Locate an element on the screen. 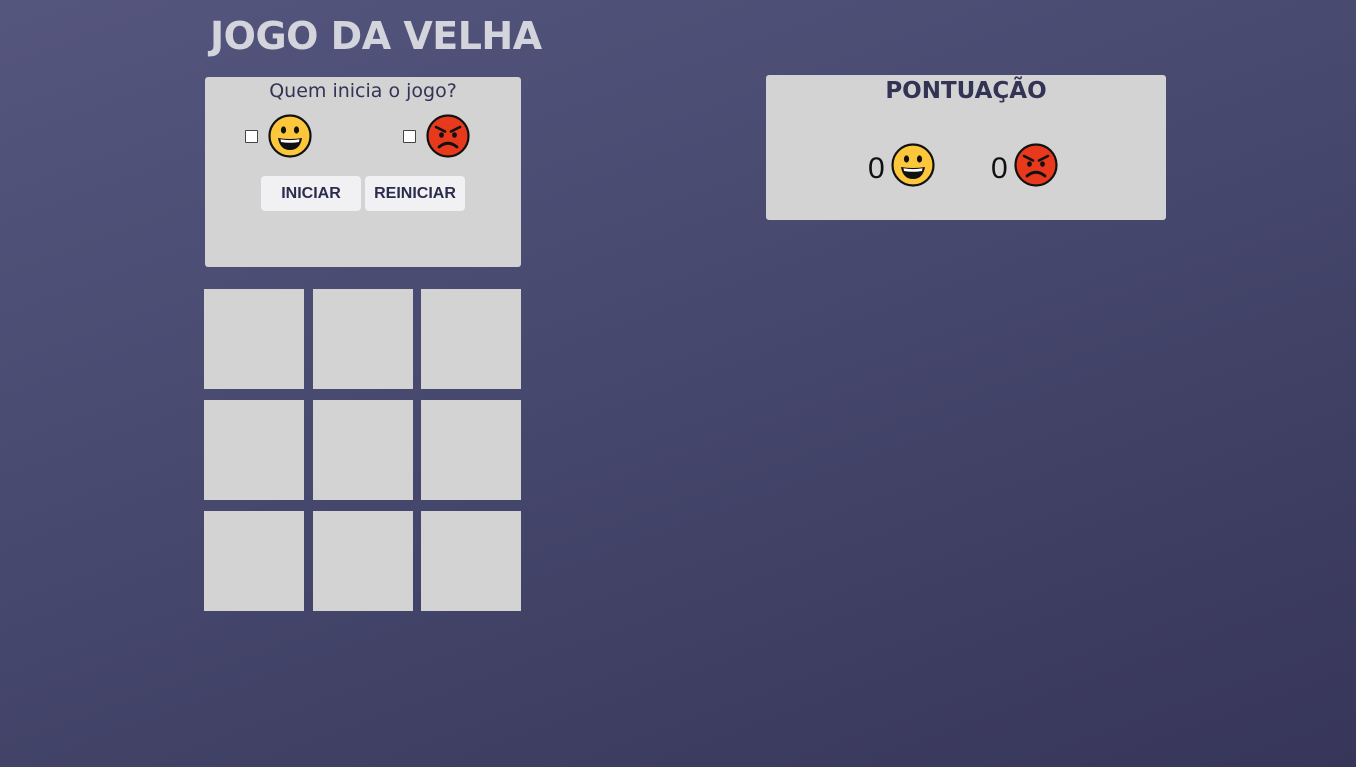 Image resolution: width=1356 pixels, height=767 pixels. happy-score: 0 is located at coordinates (876, 168).